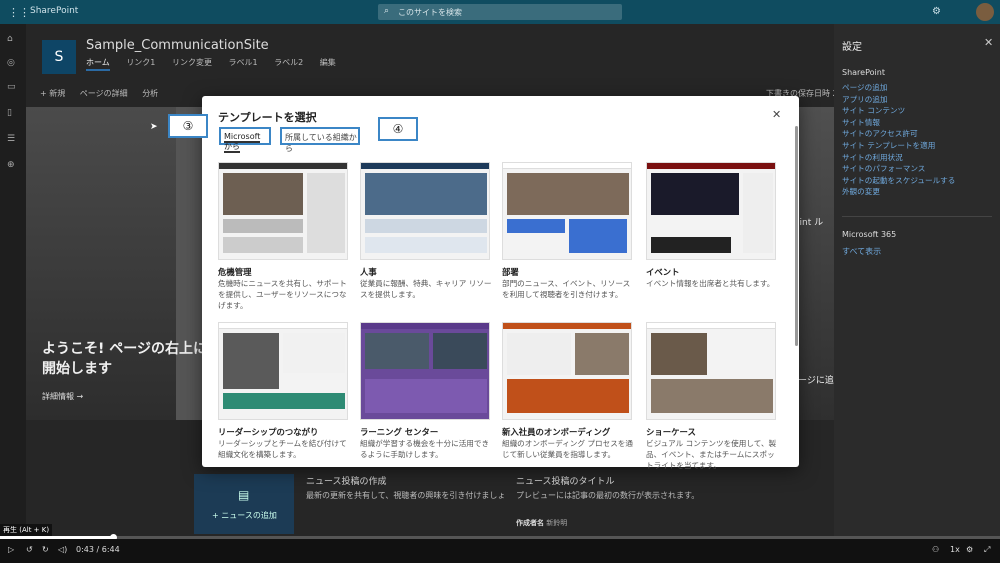  I want to click on hero-more-link: 詳細情報 →, so click(62, 396).